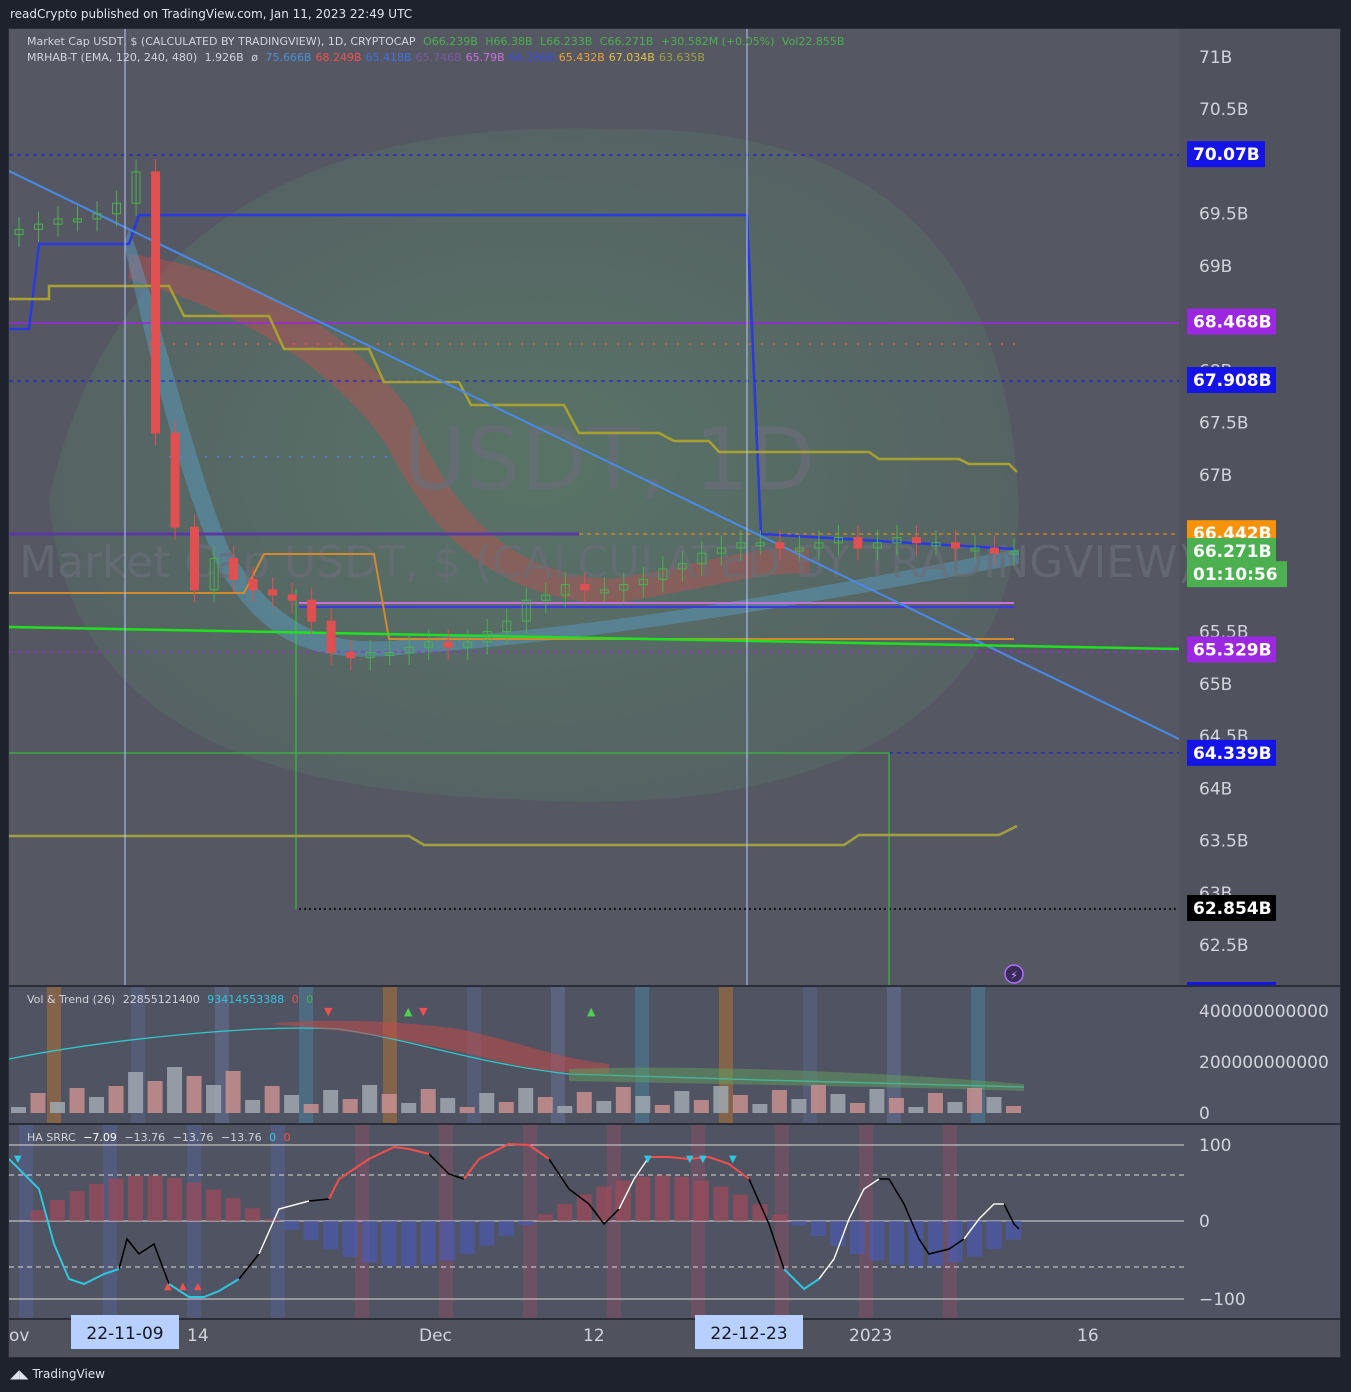  What do you see at coordinates (310, 999) in the screenshot?
I see `legend-vol-v4: 0` at bounding box center [310, 999].